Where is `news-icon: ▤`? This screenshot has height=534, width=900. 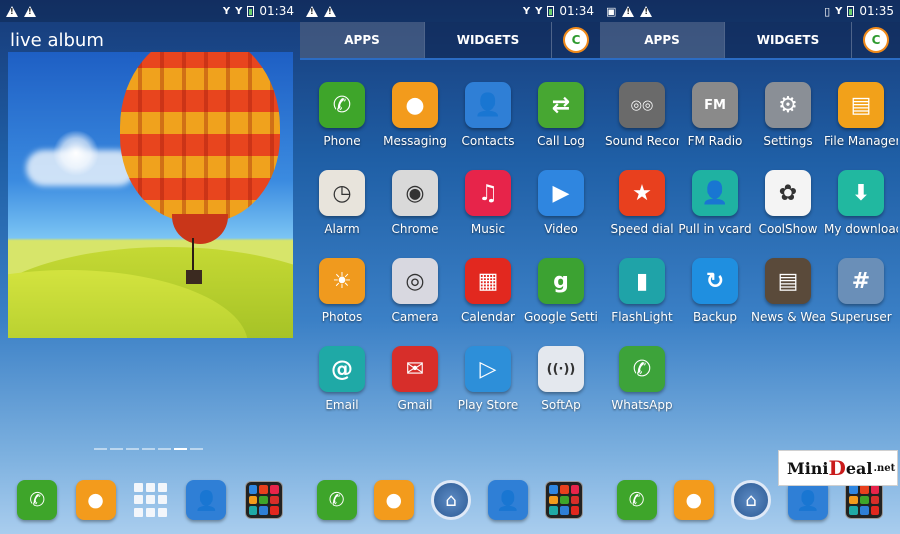 news-icon: ▤ is located at coordinates (788, 281).